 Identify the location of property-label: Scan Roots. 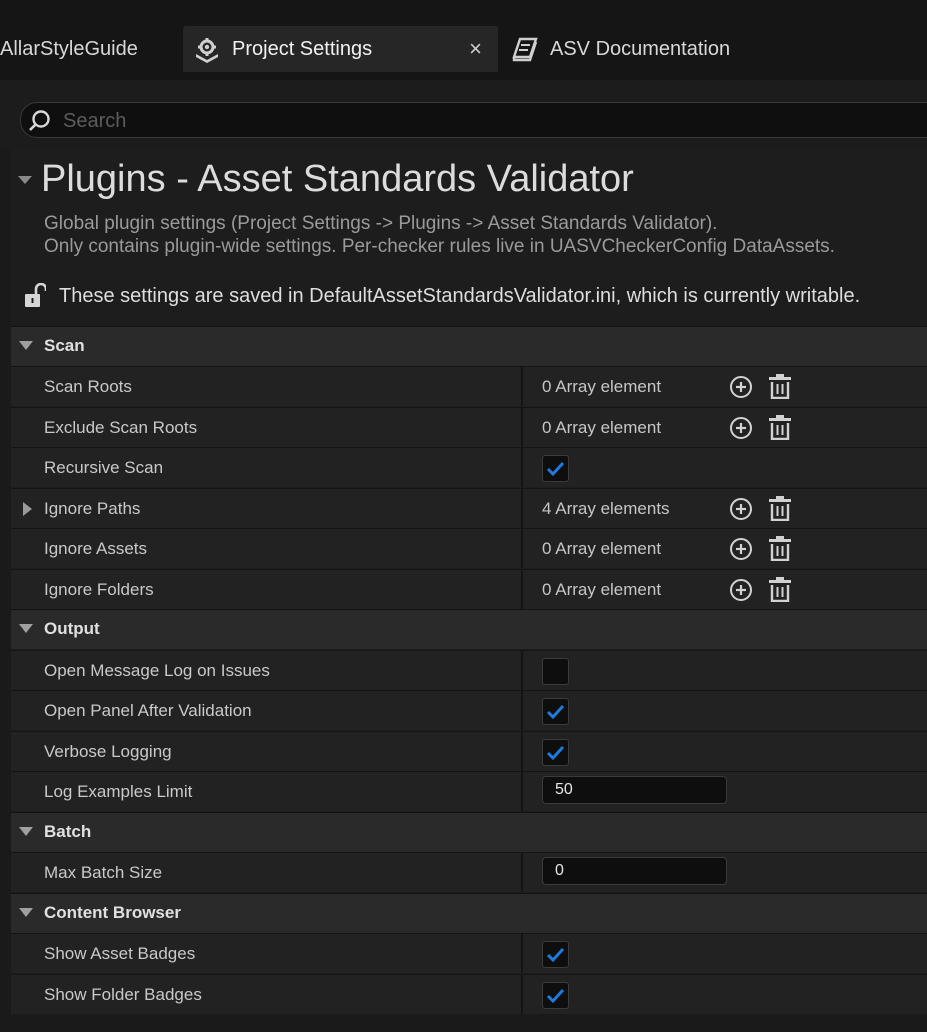
(88, 386).